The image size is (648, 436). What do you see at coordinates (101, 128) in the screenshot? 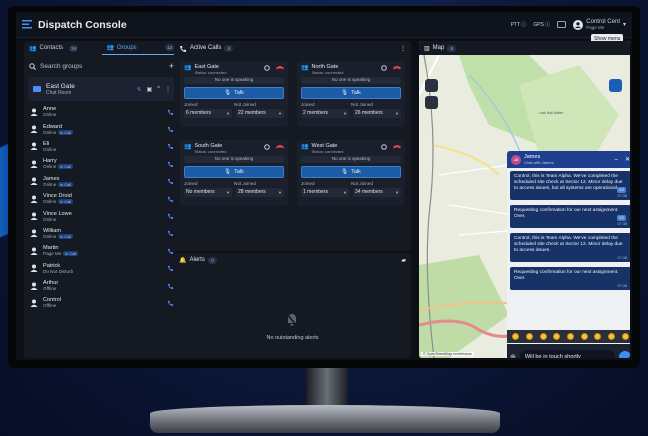
I see `contact-item: Edward Online In Call` at bounding box center [101, 128].